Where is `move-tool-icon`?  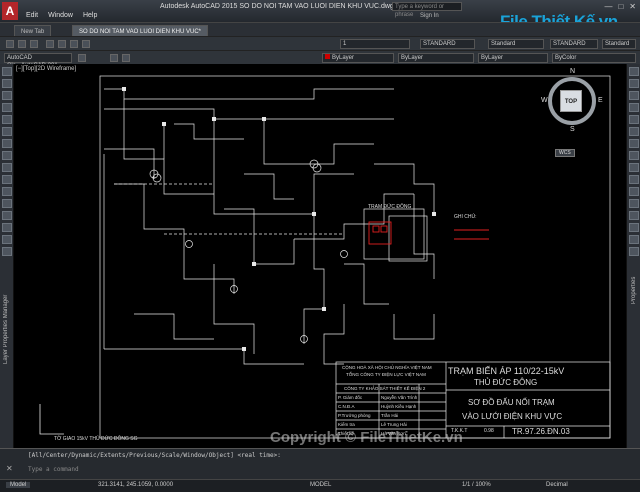 move-tool-icon is located at coordinates (634, 131).